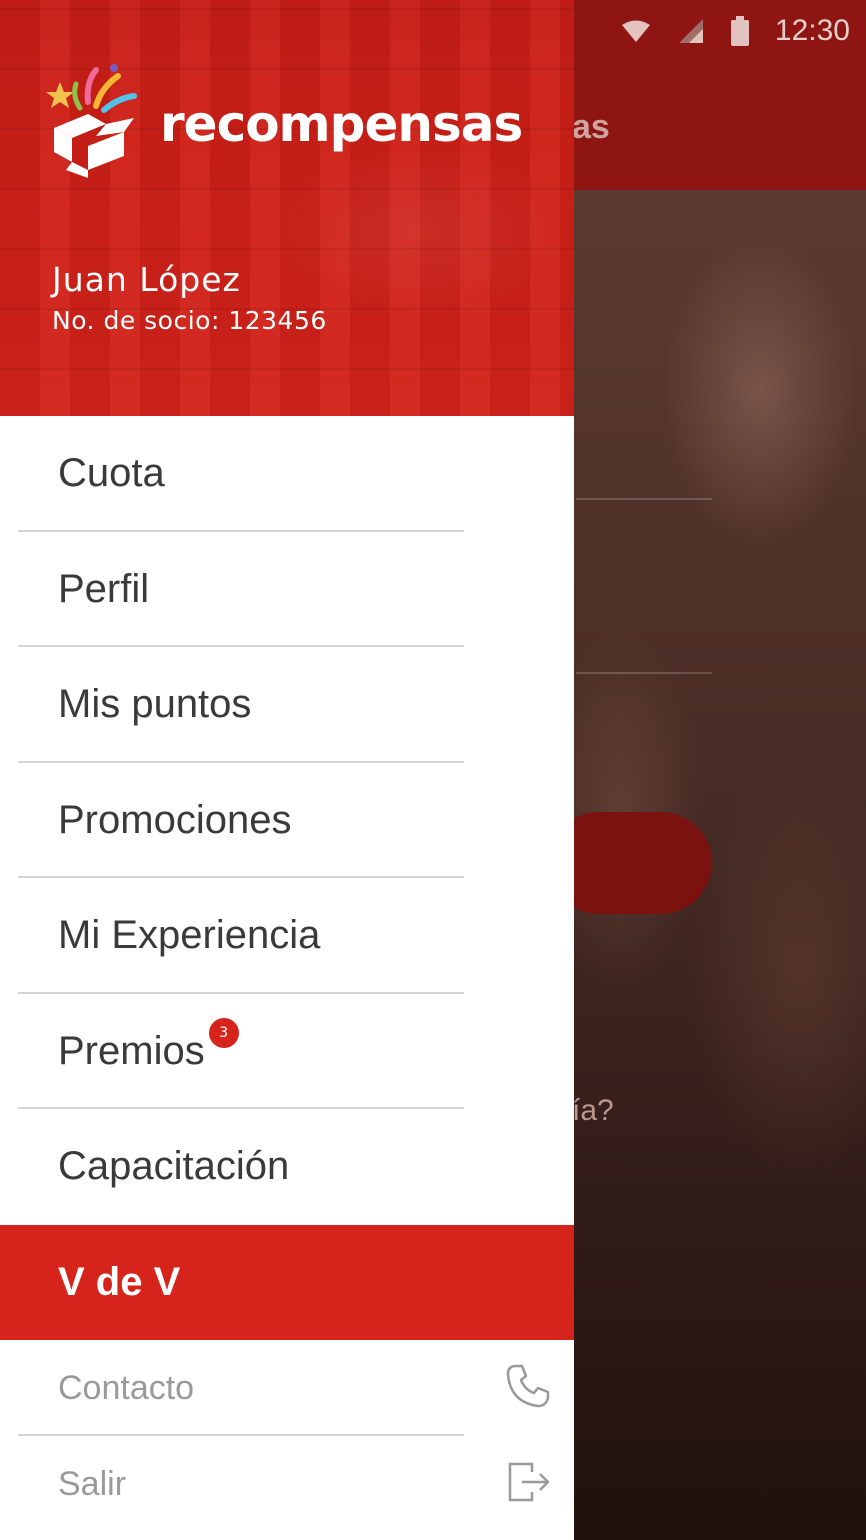  What do you see at coordinates (155, 704) in the screenshot?
I see `menu-item-label: Mis puntos` at bounding box center [155, 704].